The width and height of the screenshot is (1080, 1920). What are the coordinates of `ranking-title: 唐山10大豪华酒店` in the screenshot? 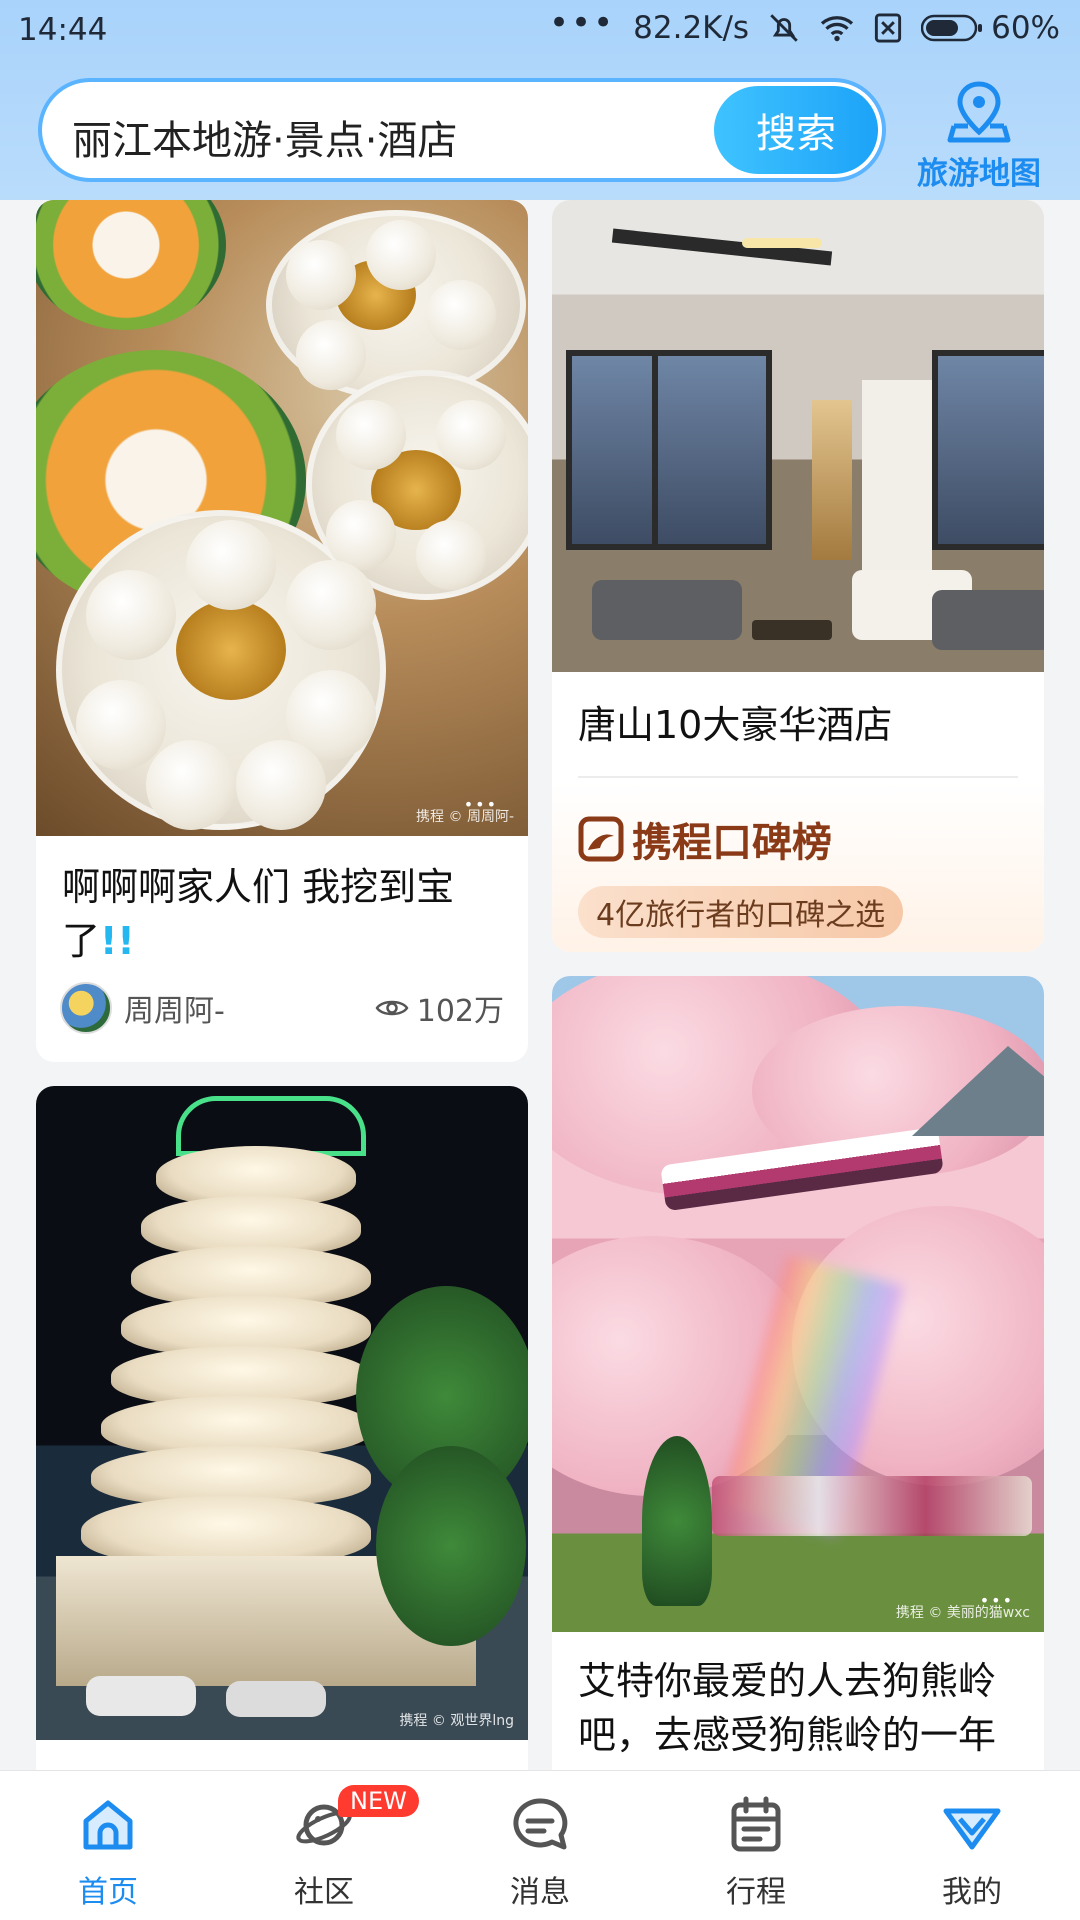 It's located at (735, 725).